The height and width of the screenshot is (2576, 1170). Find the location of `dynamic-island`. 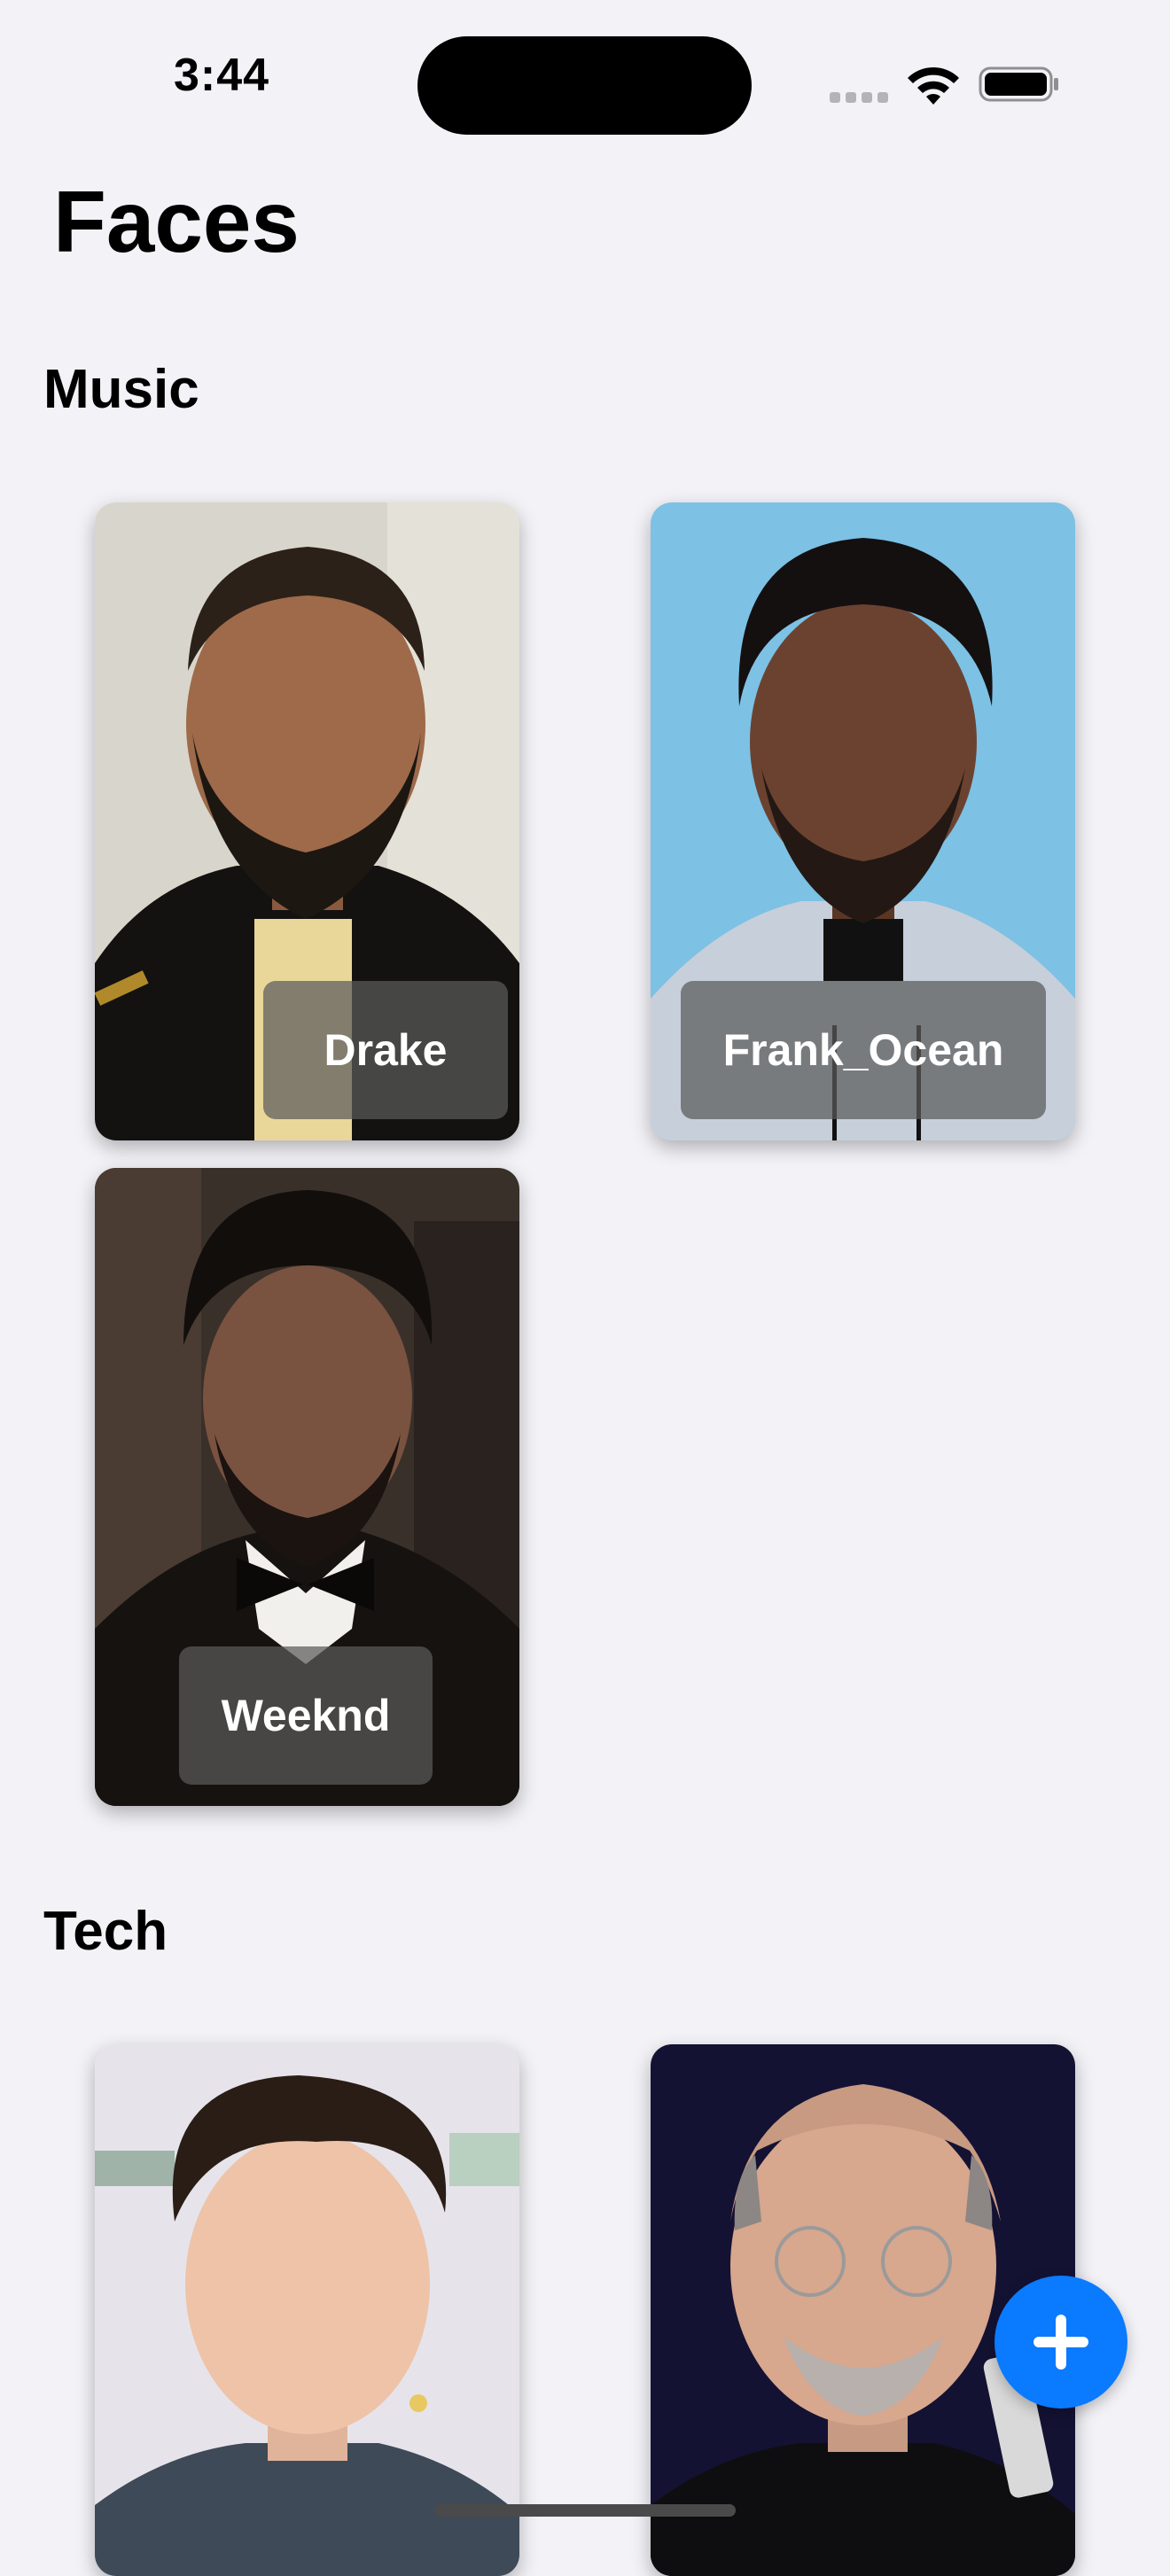

dynamic-island is located at coordinates (584, 85).